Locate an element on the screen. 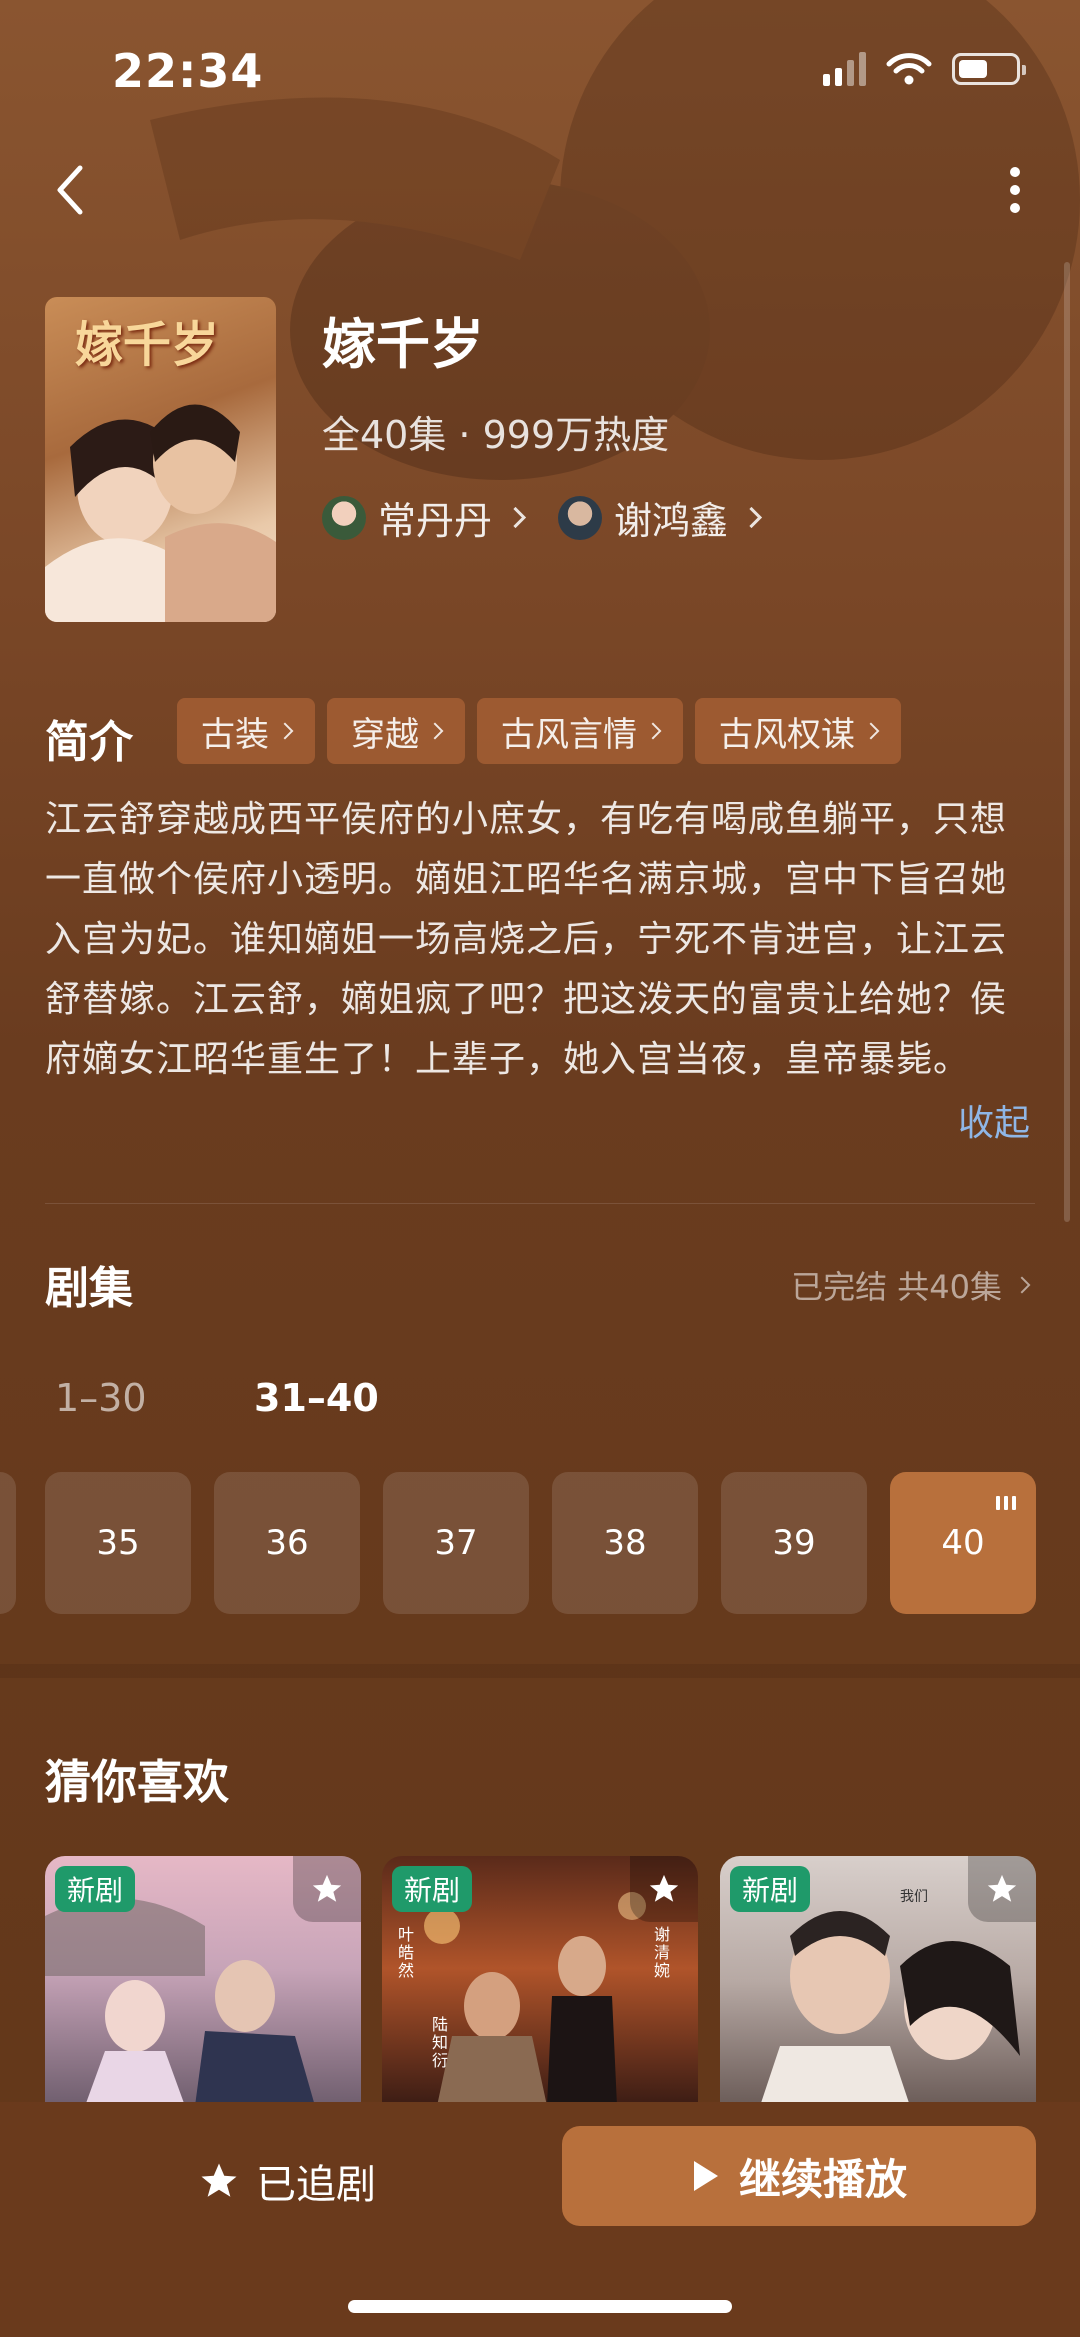  status-time: 22:34 is located at coordinates (188, 71).